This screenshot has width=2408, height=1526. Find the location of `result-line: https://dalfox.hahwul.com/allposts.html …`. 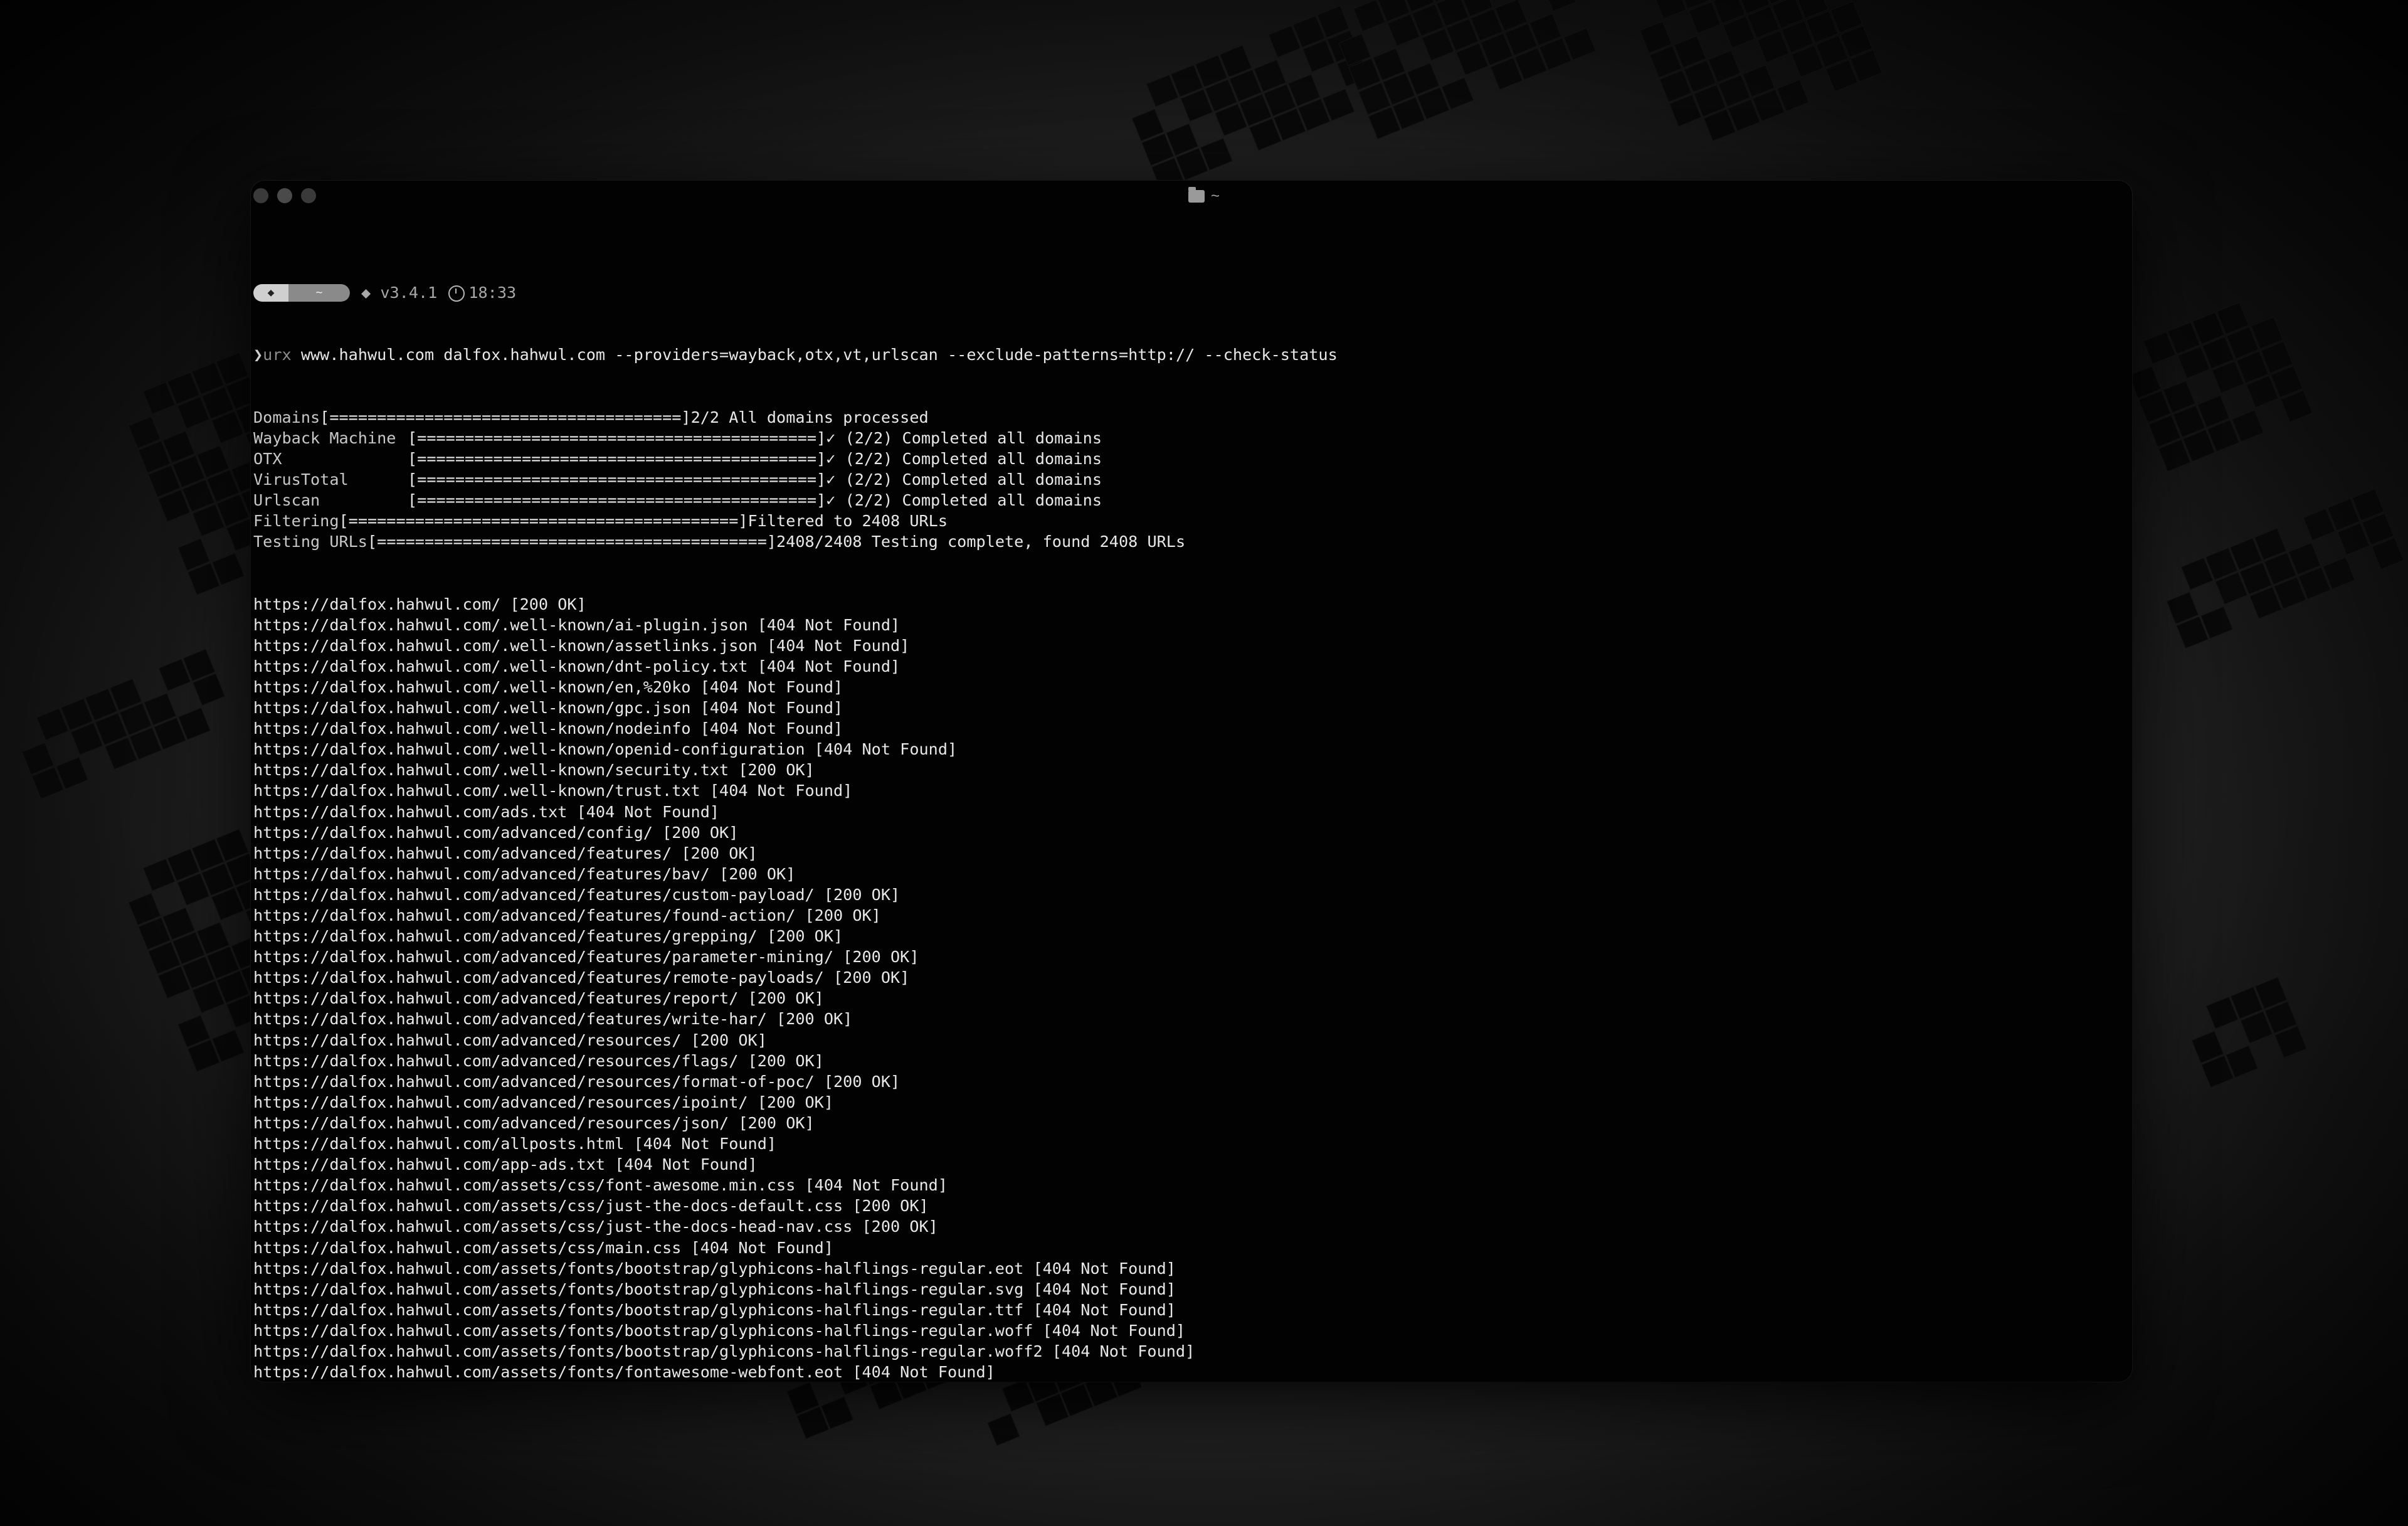

result-line: https://dalfox.hahwul.com/allposts.html … is located at coordinates (515, 1144).